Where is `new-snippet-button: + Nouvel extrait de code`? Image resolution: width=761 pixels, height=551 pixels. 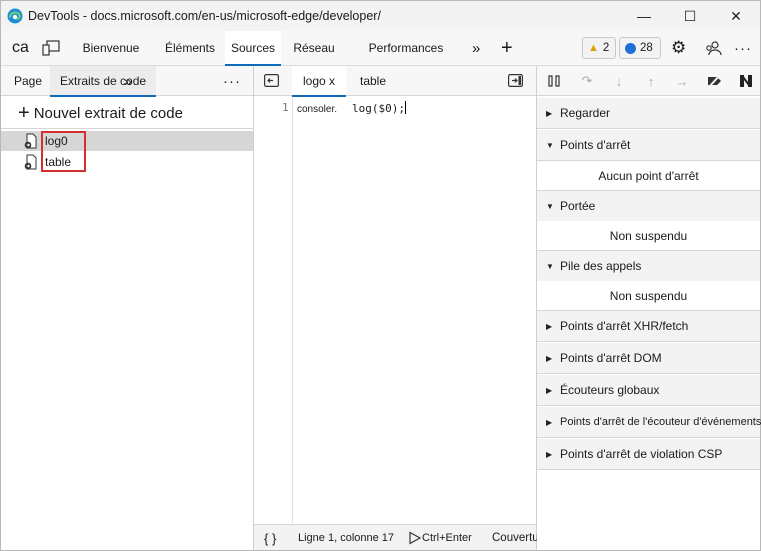 new-snippet-button: + Nouvel extrait de code is located at coordinates (100, 113).